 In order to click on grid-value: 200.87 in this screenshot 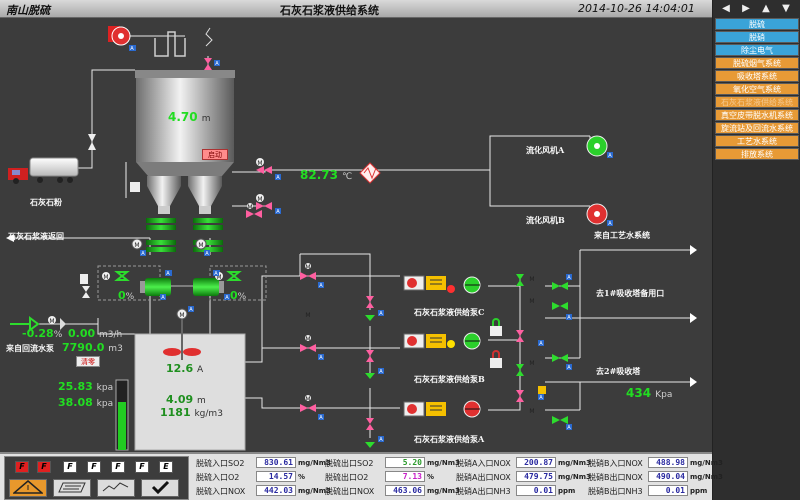, I will do `click(536, 462)`.